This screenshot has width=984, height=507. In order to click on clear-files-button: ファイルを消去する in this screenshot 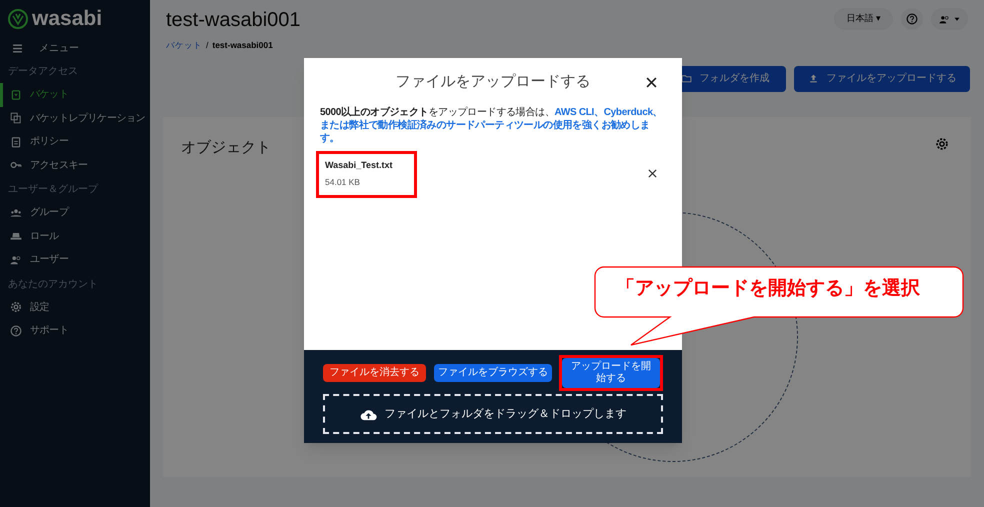, I will do `click(374, 373)`.